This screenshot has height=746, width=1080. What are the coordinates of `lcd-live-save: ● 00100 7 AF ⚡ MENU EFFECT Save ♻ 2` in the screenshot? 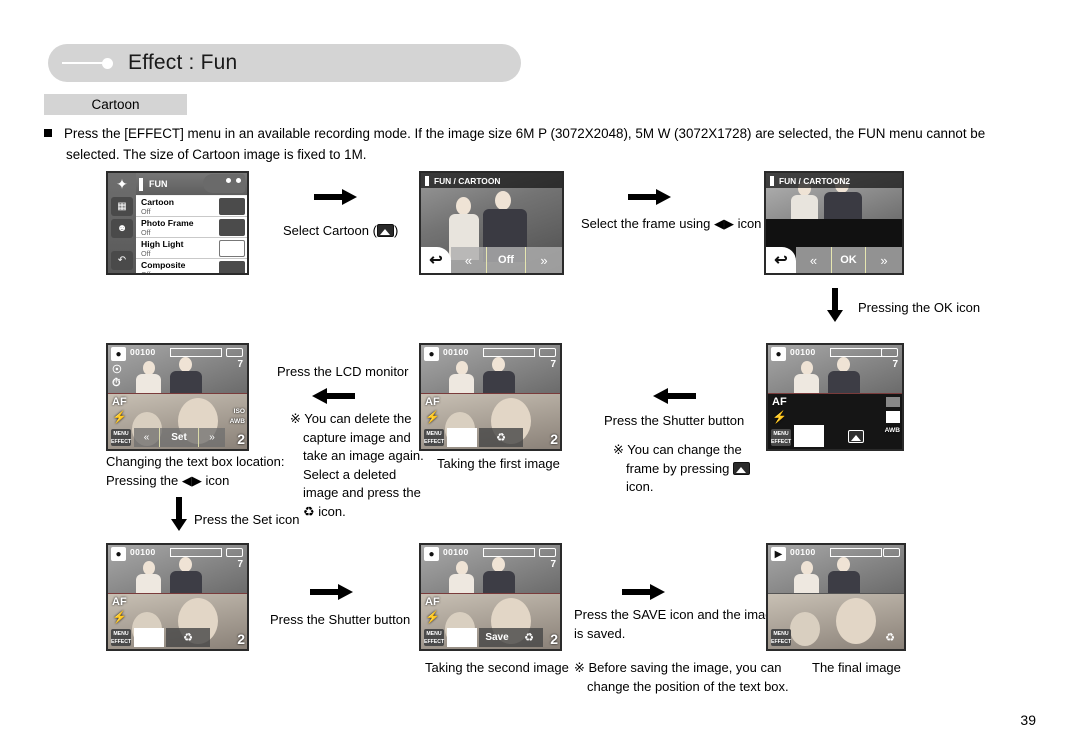 It's located at (490, 597).